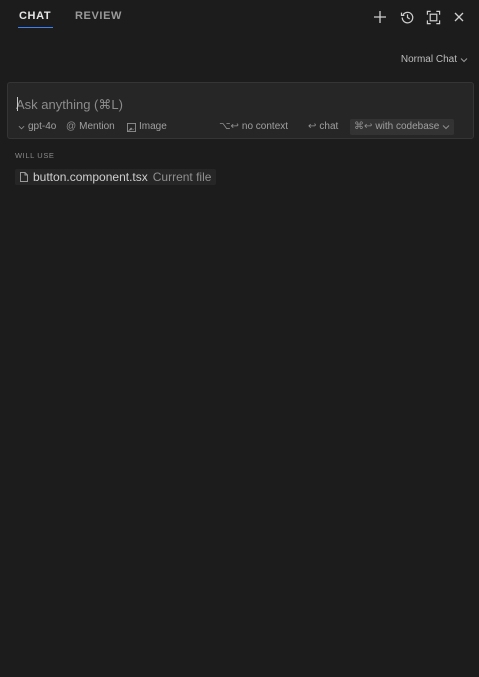 This screenshot has width=479, height=677. Describe the element at coordinates (428, 59) in the screenshot. I see `chat-mode-label: Normal Chat` at that location.